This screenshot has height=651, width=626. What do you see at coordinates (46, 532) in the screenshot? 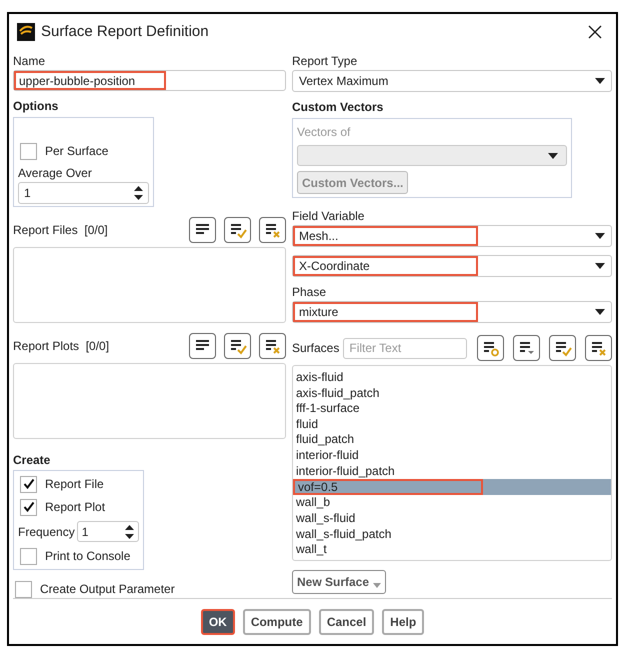
I see `field-label: Frequency` at bounding box center [46, 532].